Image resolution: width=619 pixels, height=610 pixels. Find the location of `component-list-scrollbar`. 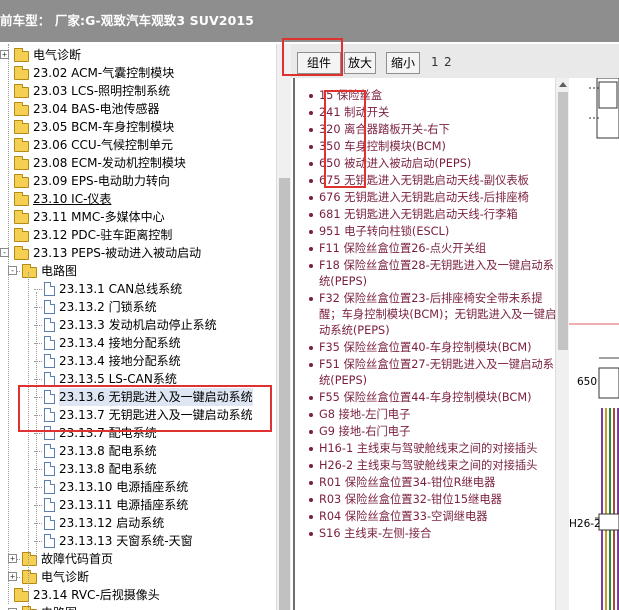

component-list-scrollbar is located at coordinates (562, 344).